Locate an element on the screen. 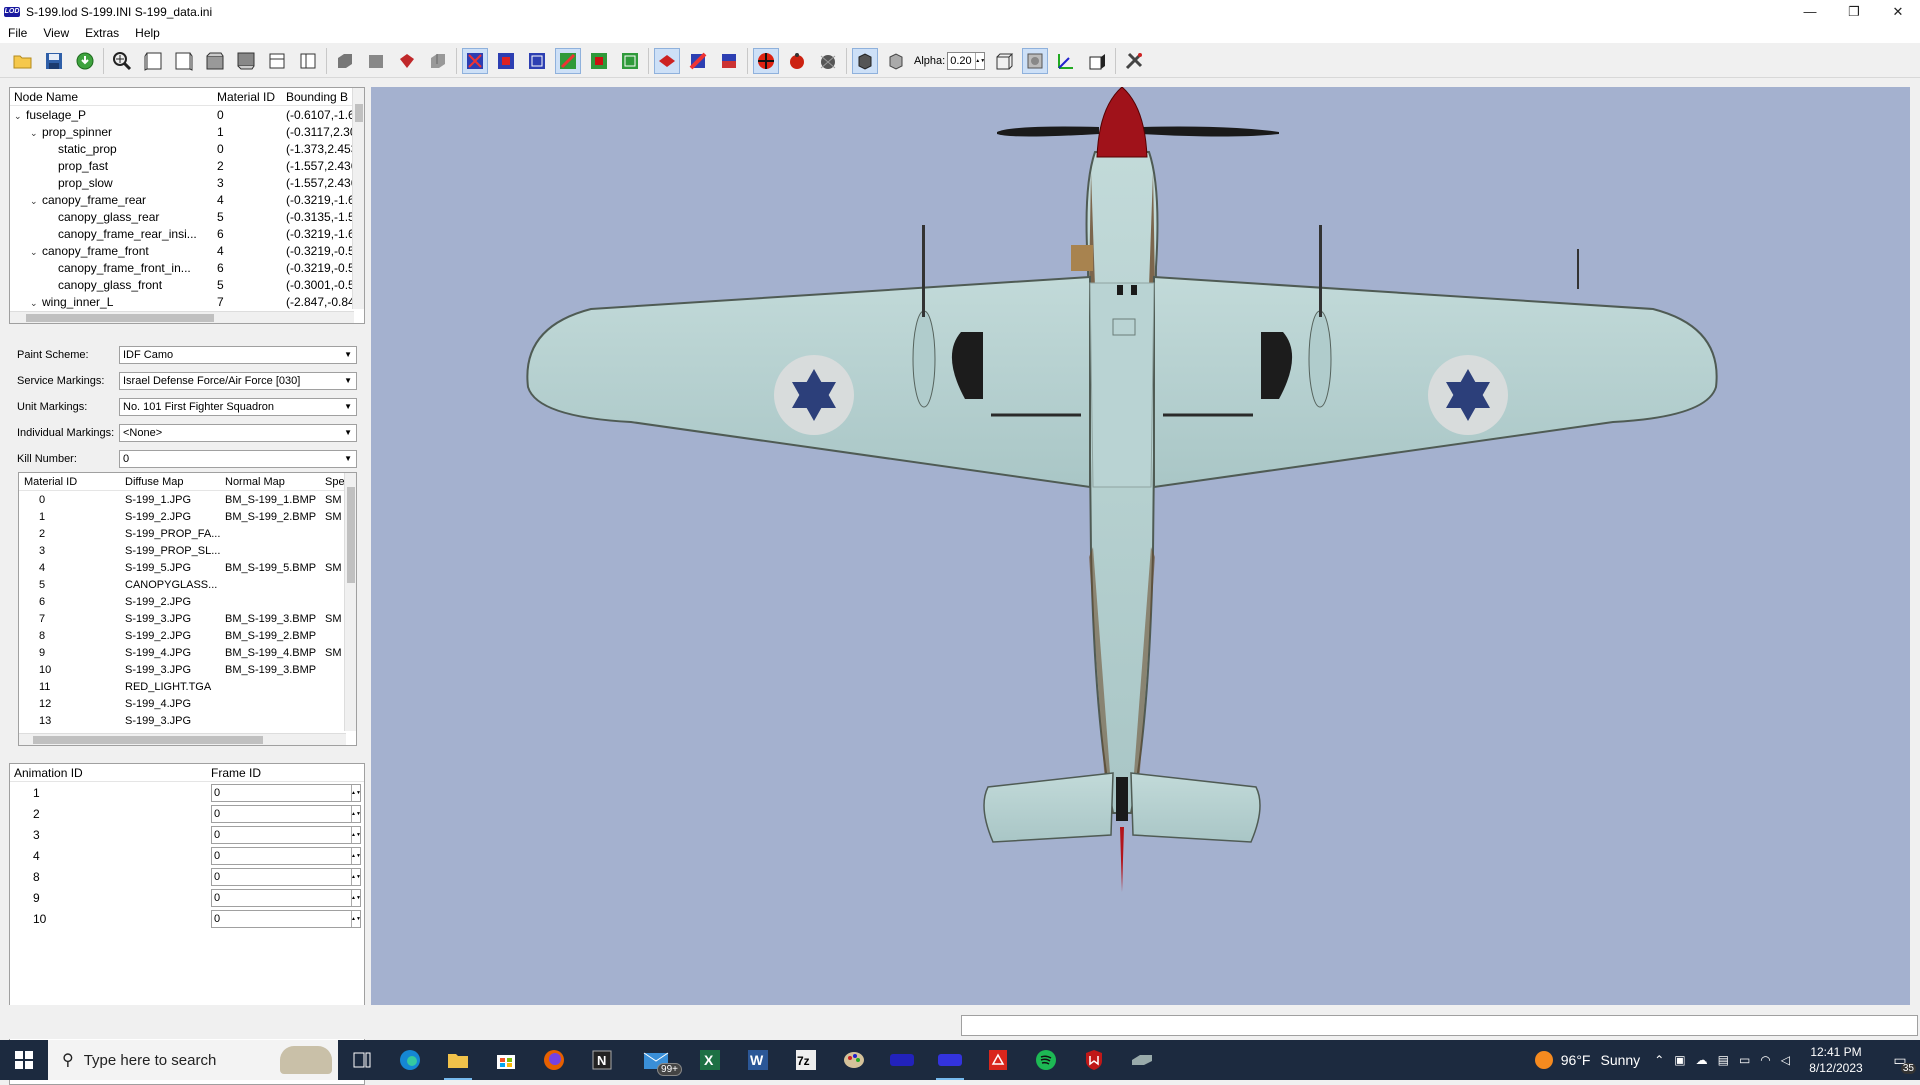 The image size is (1920, 1085). spotify-icon is located at coordinates (1046, 1060).